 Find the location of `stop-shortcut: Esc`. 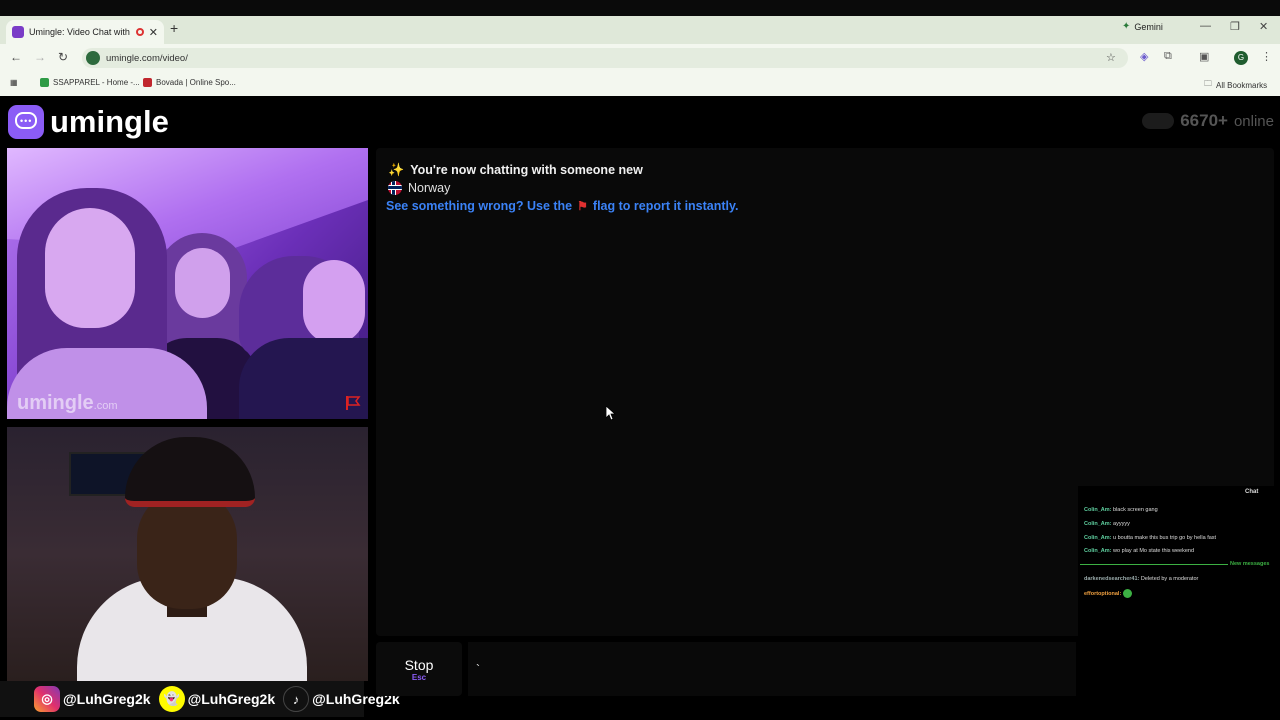

stop-shortcut: Esc is located at coordinates (419, 677).